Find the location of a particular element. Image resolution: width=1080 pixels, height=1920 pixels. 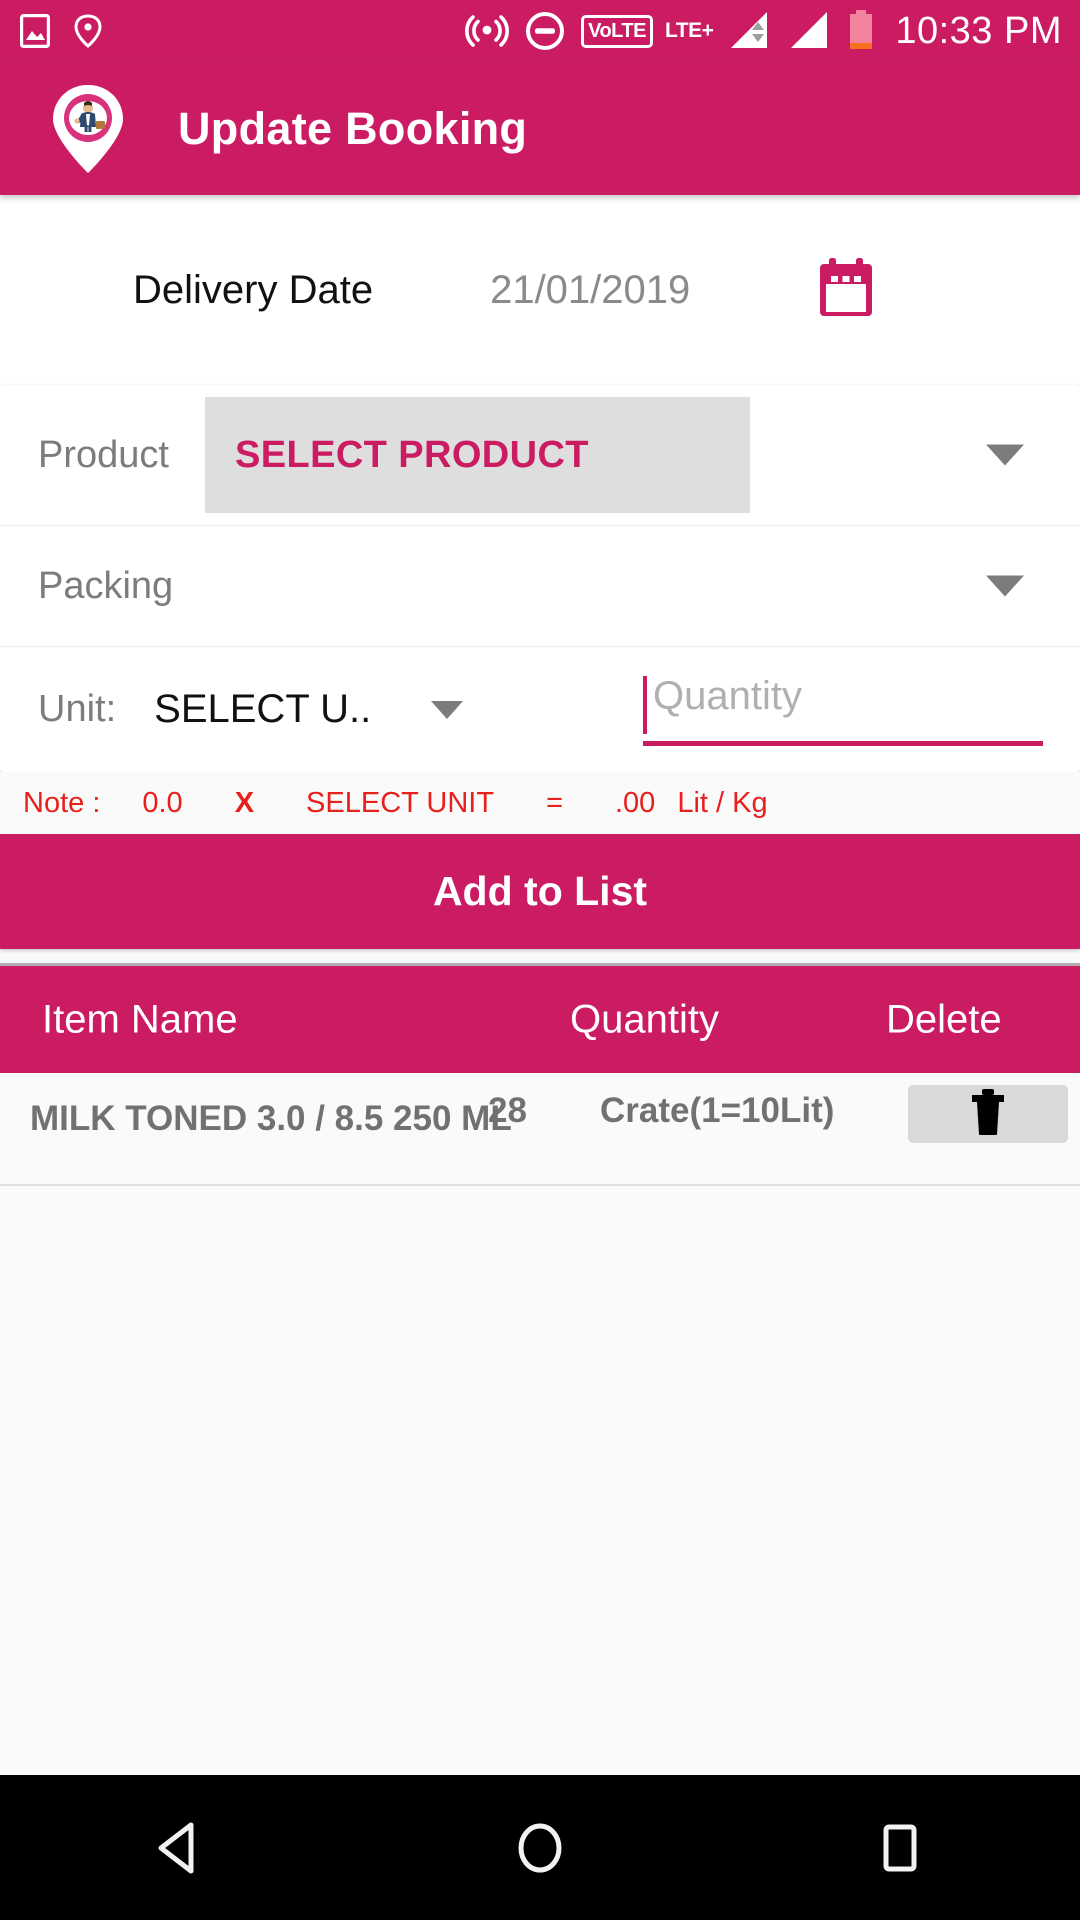

signal-bars-1-icon is located at coordinates (750, 31).